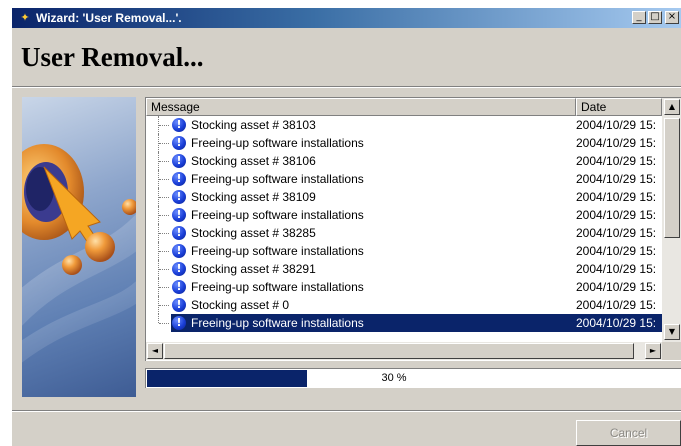  What do you see at coordinates (671, 351) in the screenshot?
I see `scrollbar-corner` at bounding box center [671, 351].